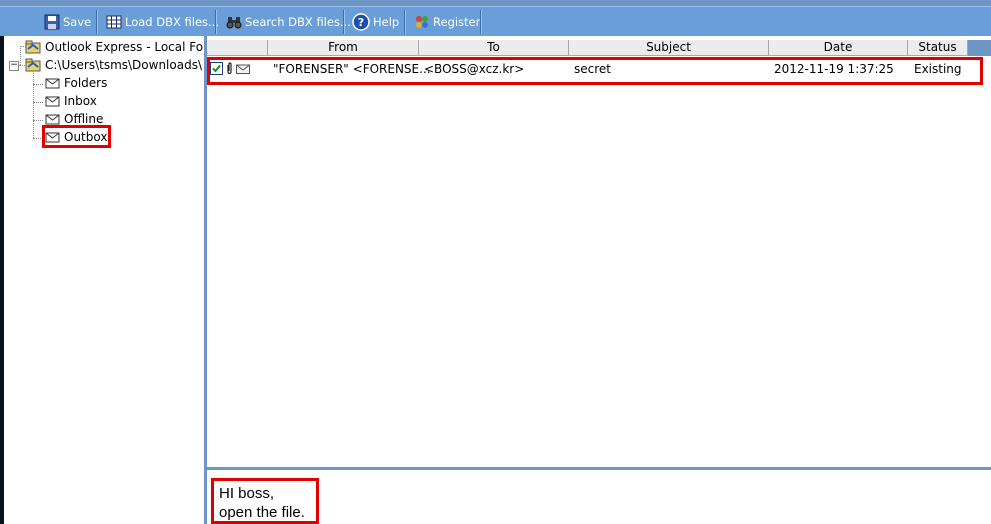 Image resolution: width=991 pixels, height=524 pixels. What do you see at coordinates (265, 501) in the screenshot?
I see `preview-highlight-box` at bounding box center [265, 501].